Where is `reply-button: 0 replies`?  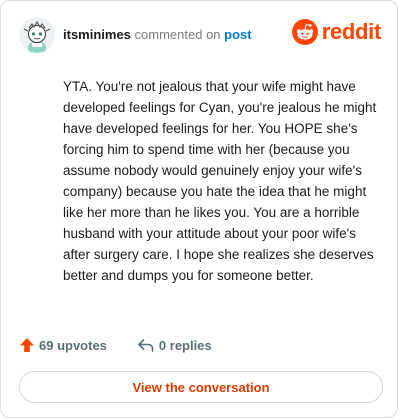 reply-button: 0 replies is located at coordinates (174, 345).